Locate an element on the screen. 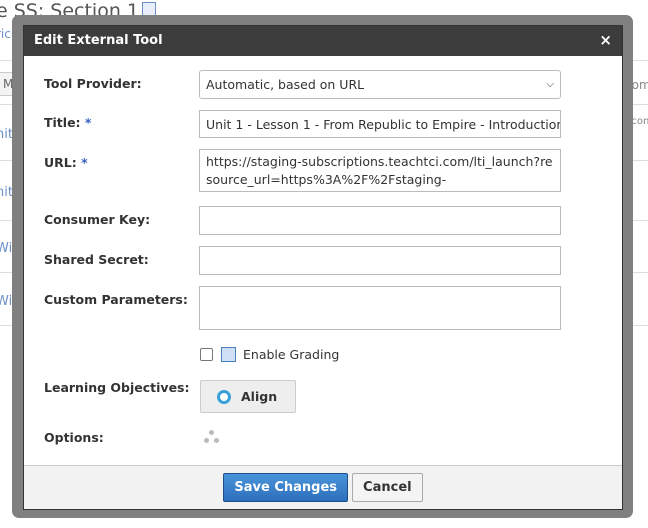 Image resolution: width=648 pixels, height=528 pixels. close-icon: × is located at coordinates (605, 40).